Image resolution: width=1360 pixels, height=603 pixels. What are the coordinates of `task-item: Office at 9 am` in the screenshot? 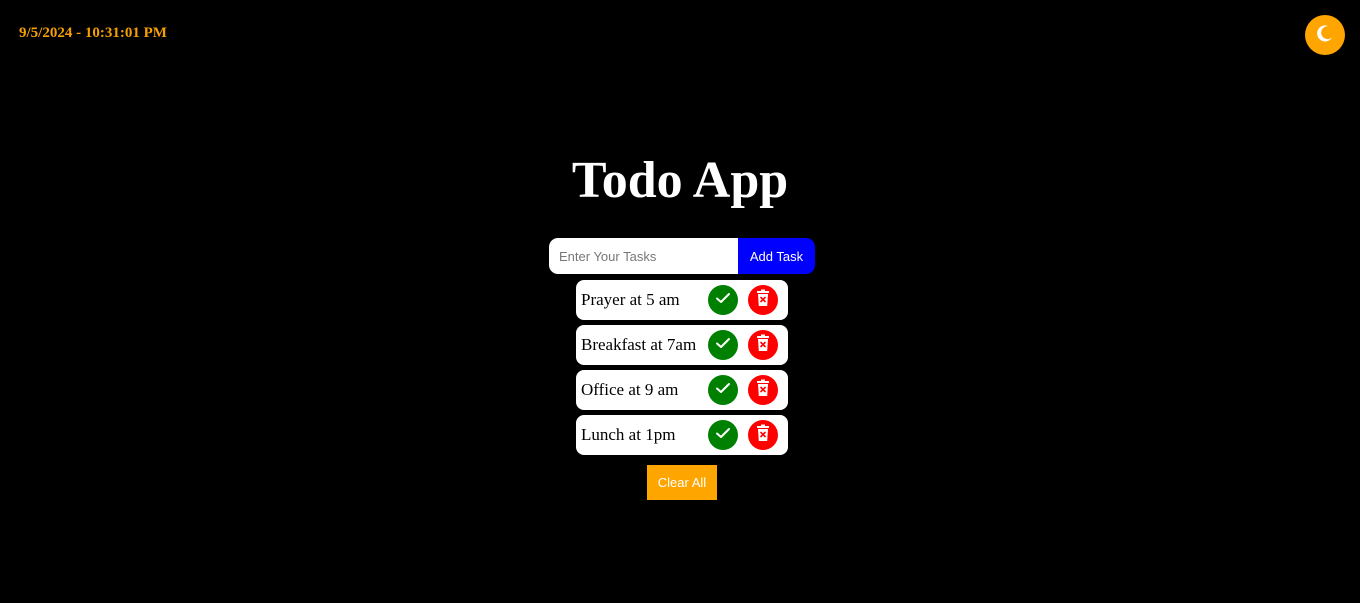 It's located at (682, 390).